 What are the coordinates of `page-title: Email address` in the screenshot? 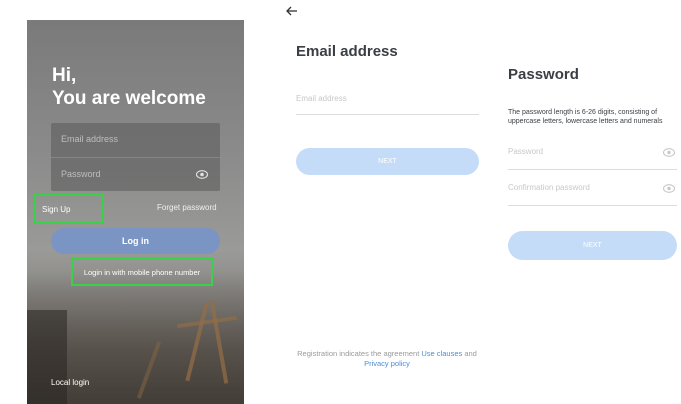 It's located at (347, 51).